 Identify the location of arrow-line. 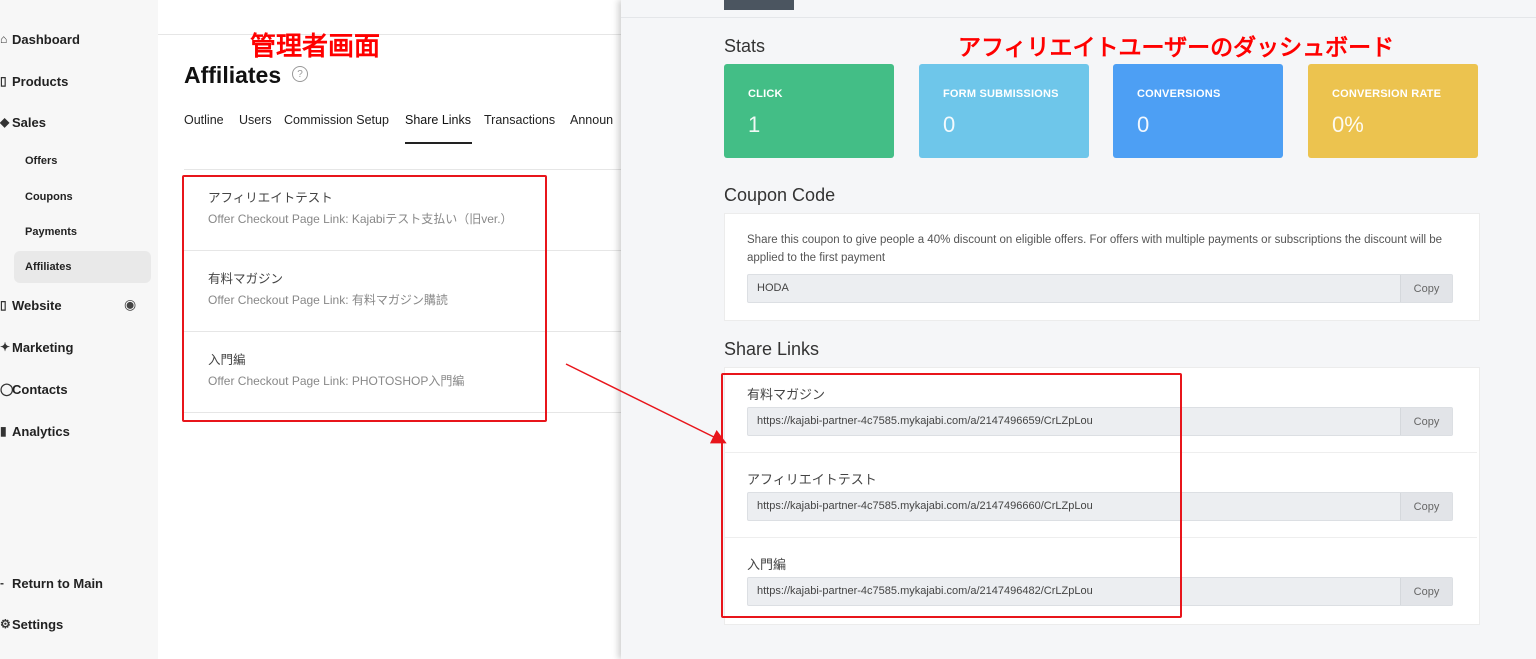
(646, 403).